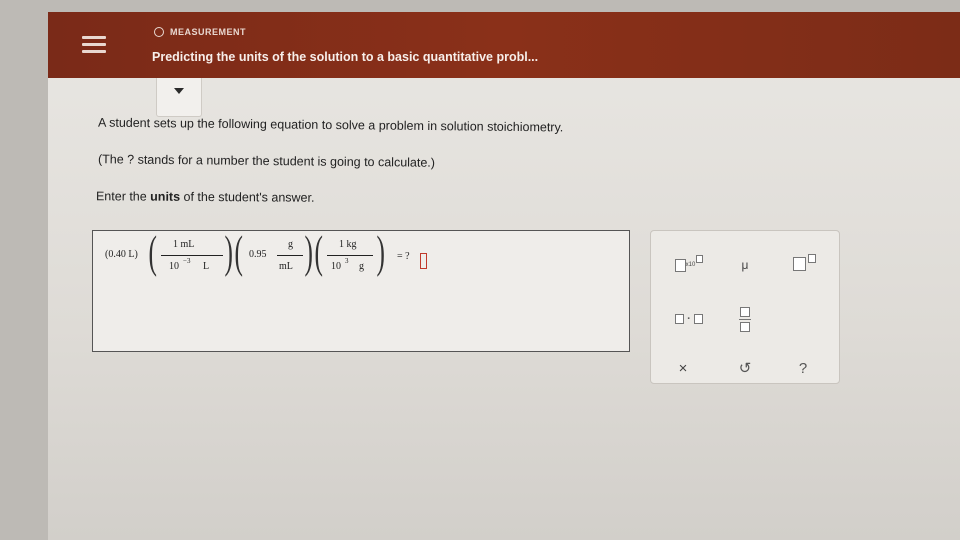 Image resolution: width=960 pixels, height=540 pixels. What do you see at coordinates (179, 91) in the screenshot?
I see `chevron-down-icon` at bounding box center [179, 91].